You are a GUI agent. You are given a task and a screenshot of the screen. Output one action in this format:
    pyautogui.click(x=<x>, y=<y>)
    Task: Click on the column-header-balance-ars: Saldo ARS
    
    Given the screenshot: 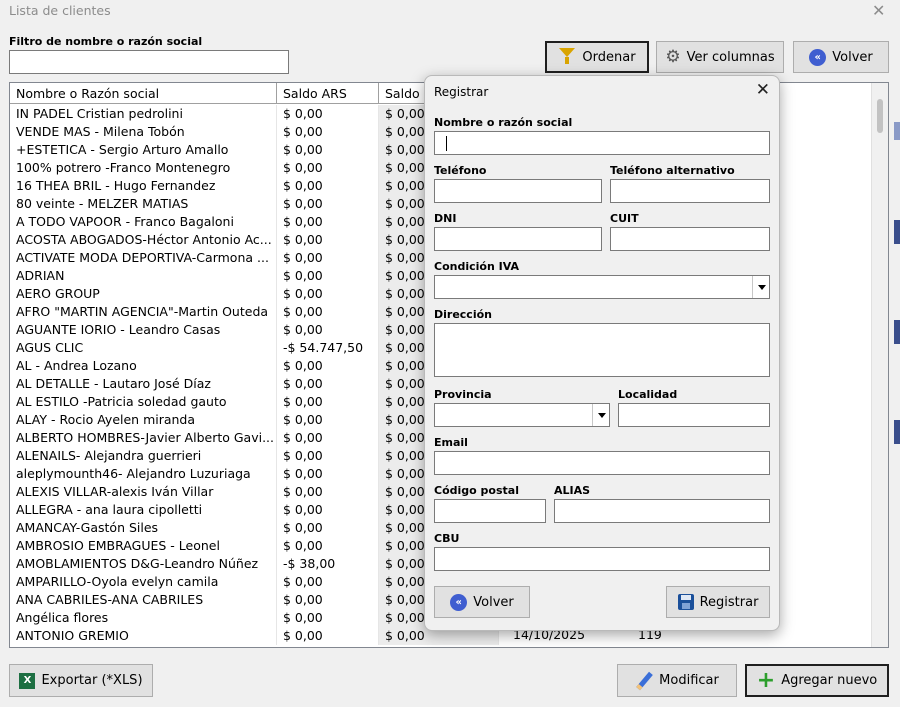 What is the action you would take?
    pyautogui.click(x=328, y=93)
    